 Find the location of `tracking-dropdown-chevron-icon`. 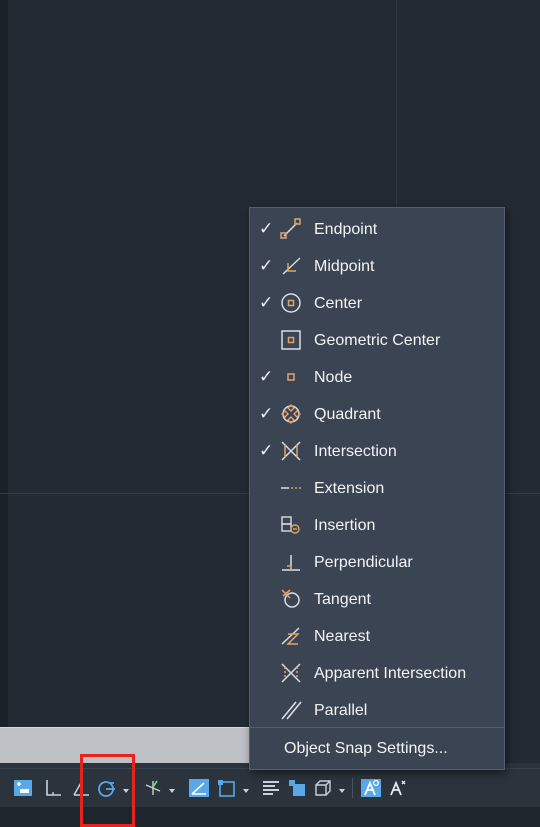

tracking-dropdown-chevron-icon is located at coordinates (172, 788).